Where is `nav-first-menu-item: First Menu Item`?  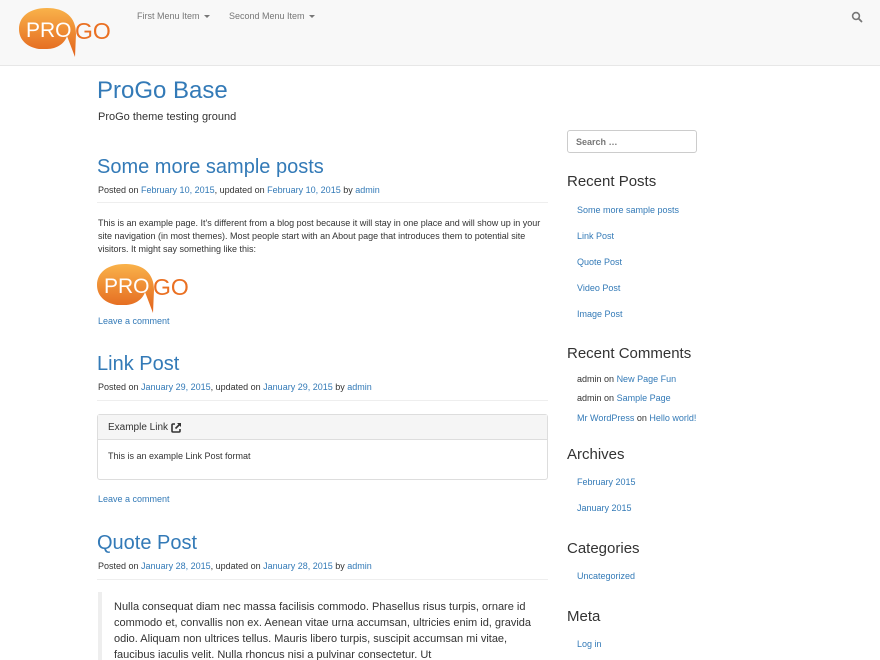 nav-first-menu-item: First Menu Item is located at coordinates (173, 16).